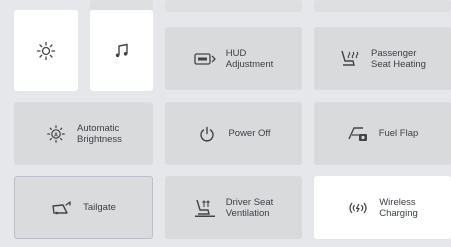 The image size is (451, 247). I want to click on power-icon, so click(207, 134).